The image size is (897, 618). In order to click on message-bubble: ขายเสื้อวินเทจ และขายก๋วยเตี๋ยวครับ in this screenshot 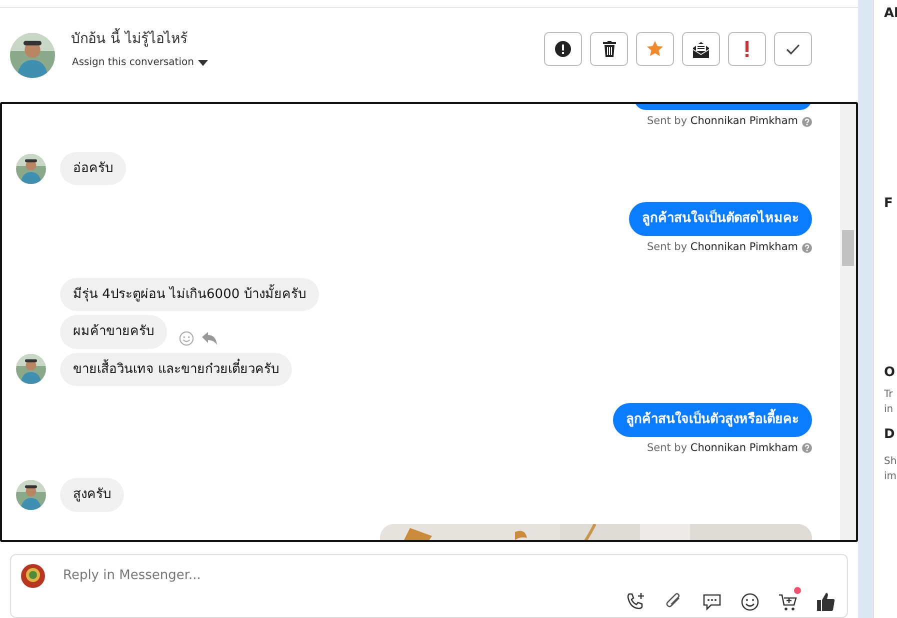, I will do `click(176, 369)`.